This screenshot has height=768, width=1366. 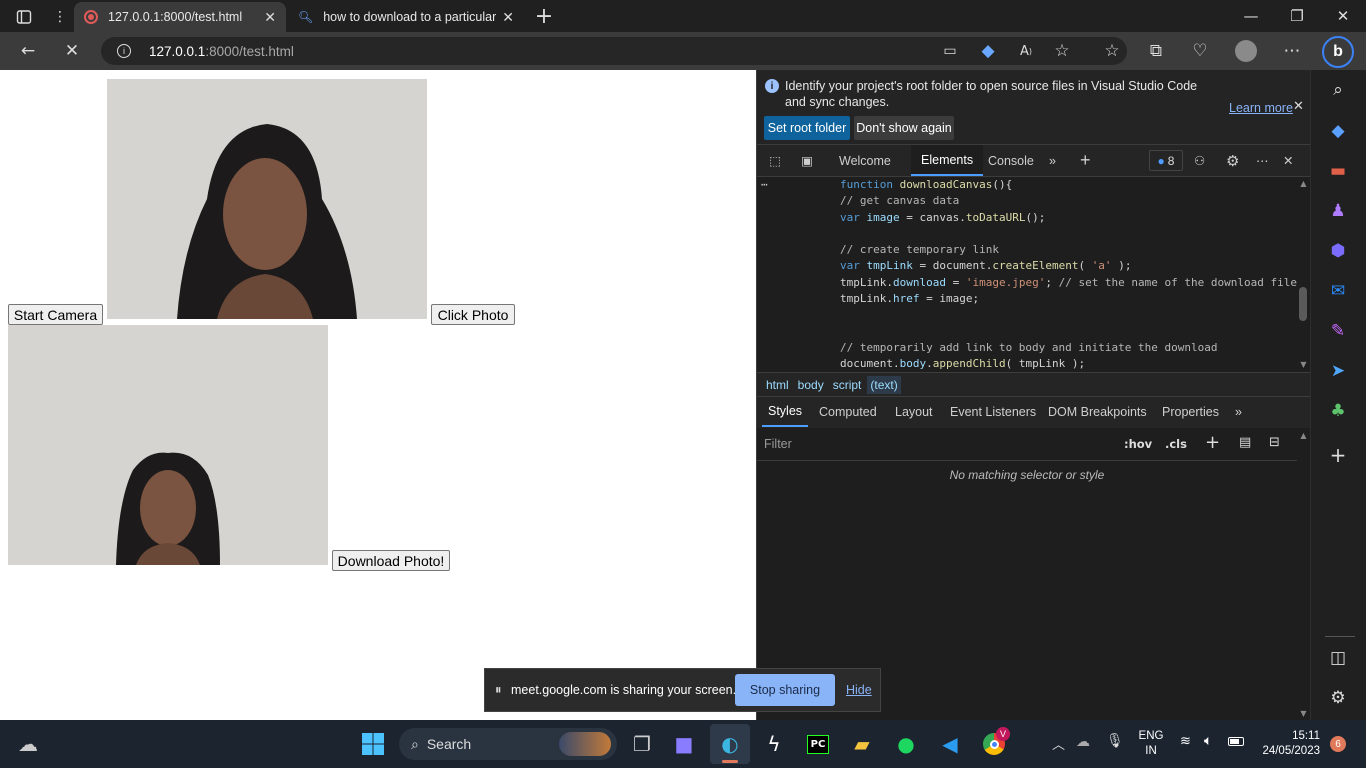 I want to click on close-infobar-icon: ✕, so click(x=1298, y=106).